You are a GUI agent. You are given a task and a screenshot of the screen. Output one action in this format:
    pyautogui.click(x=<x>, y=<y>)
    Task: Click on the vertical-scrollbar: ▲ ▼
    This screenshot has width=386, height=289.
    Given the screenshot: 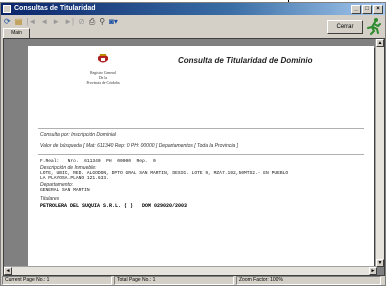 What is the action you would take?
    pyautogui.click(x=379, y=153)
    